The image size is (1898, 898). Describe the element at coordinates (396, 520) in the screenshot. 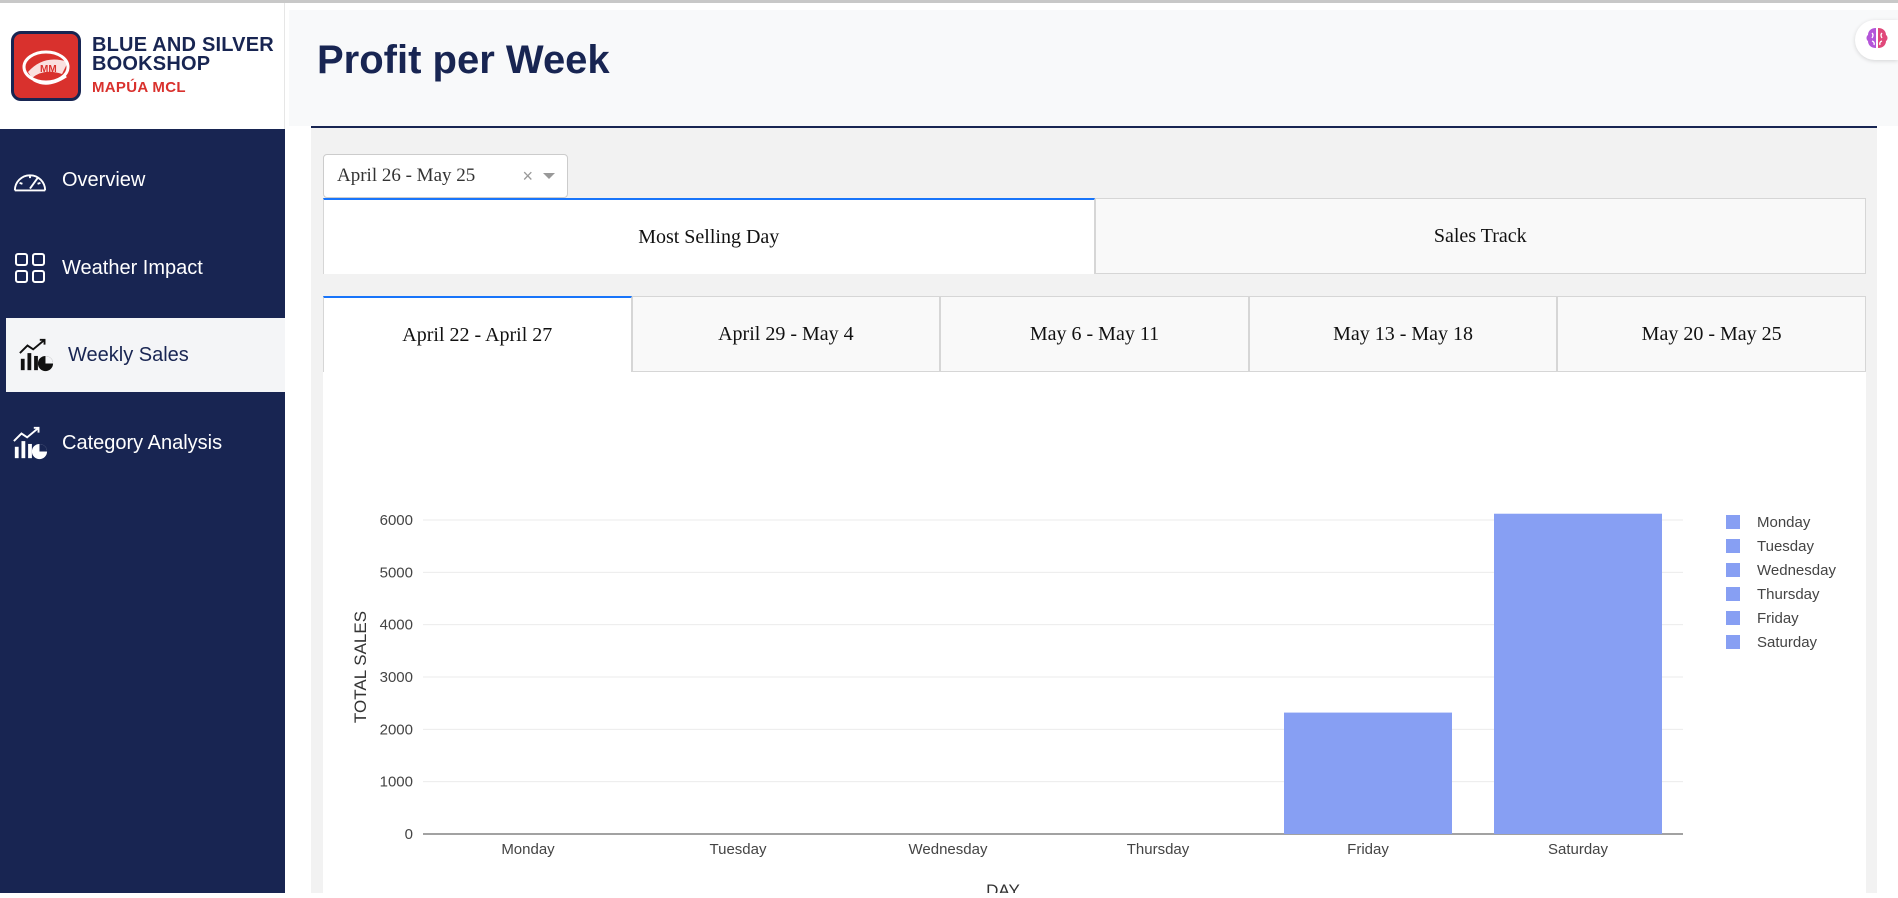

I see `y-tick-label: 6000` at that location.